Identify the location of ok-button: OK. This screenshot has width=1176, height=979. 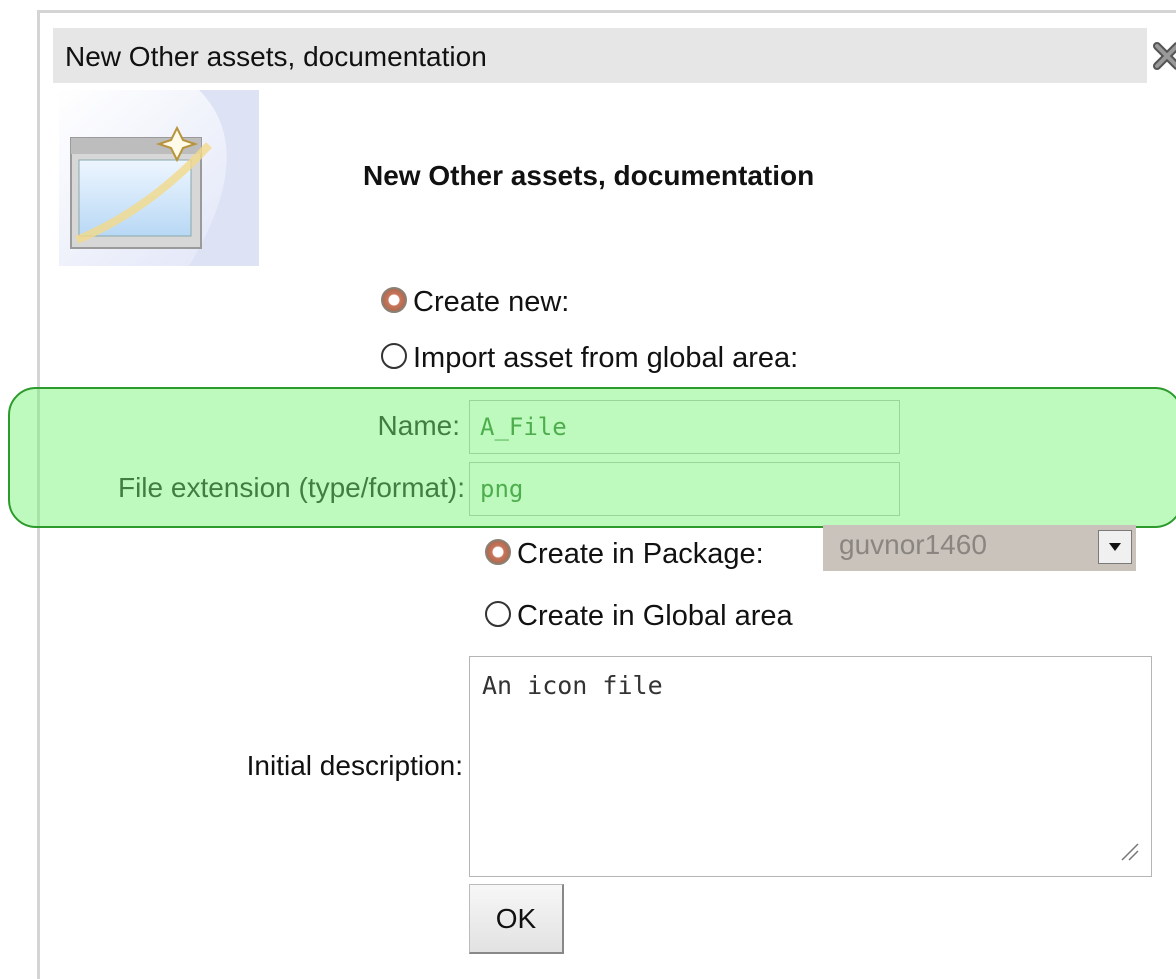
(516, 919).